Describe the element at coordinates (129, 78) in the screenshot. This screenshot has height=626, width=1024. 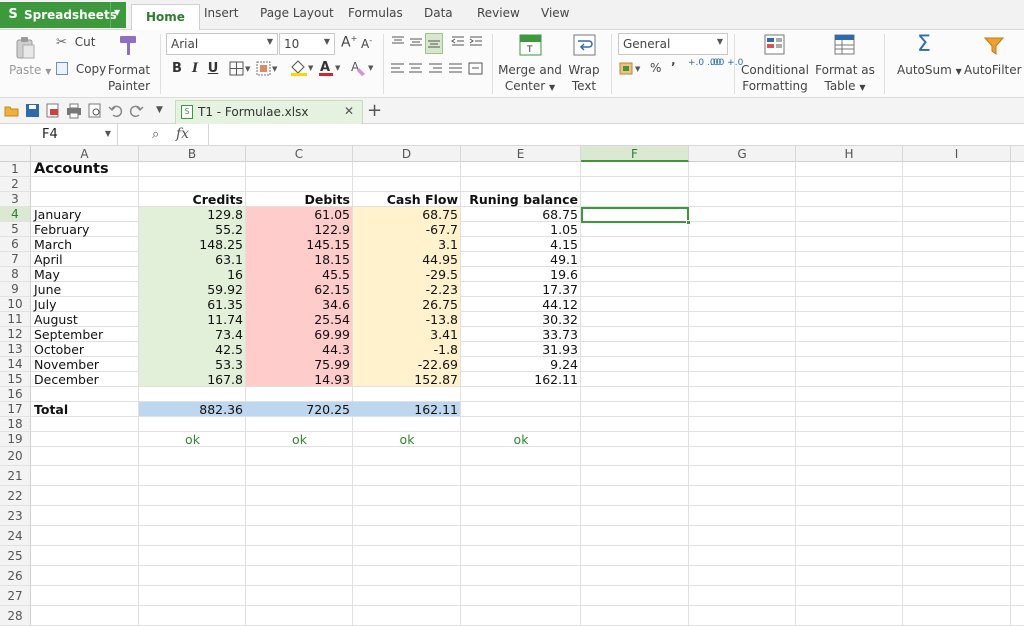
I see `format-painter-button: Format Painter` at that location.